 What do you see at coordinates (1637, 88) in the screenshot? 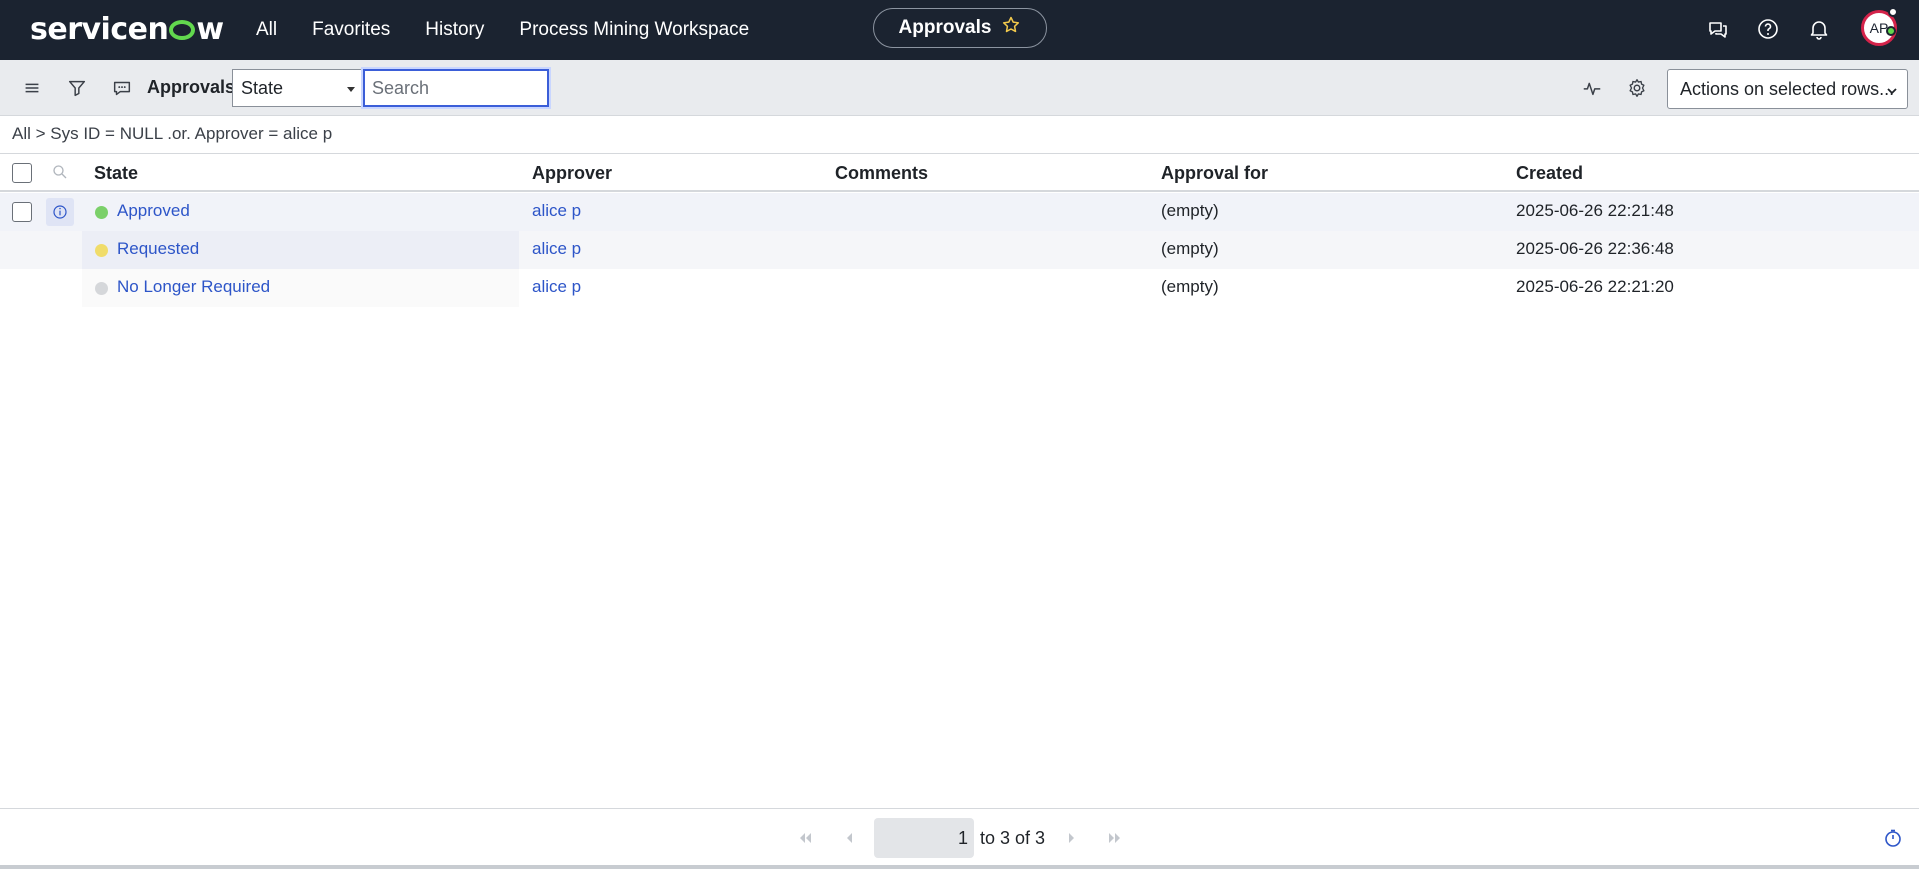
I see `gear-icon` at bounding box center [1637, 88].